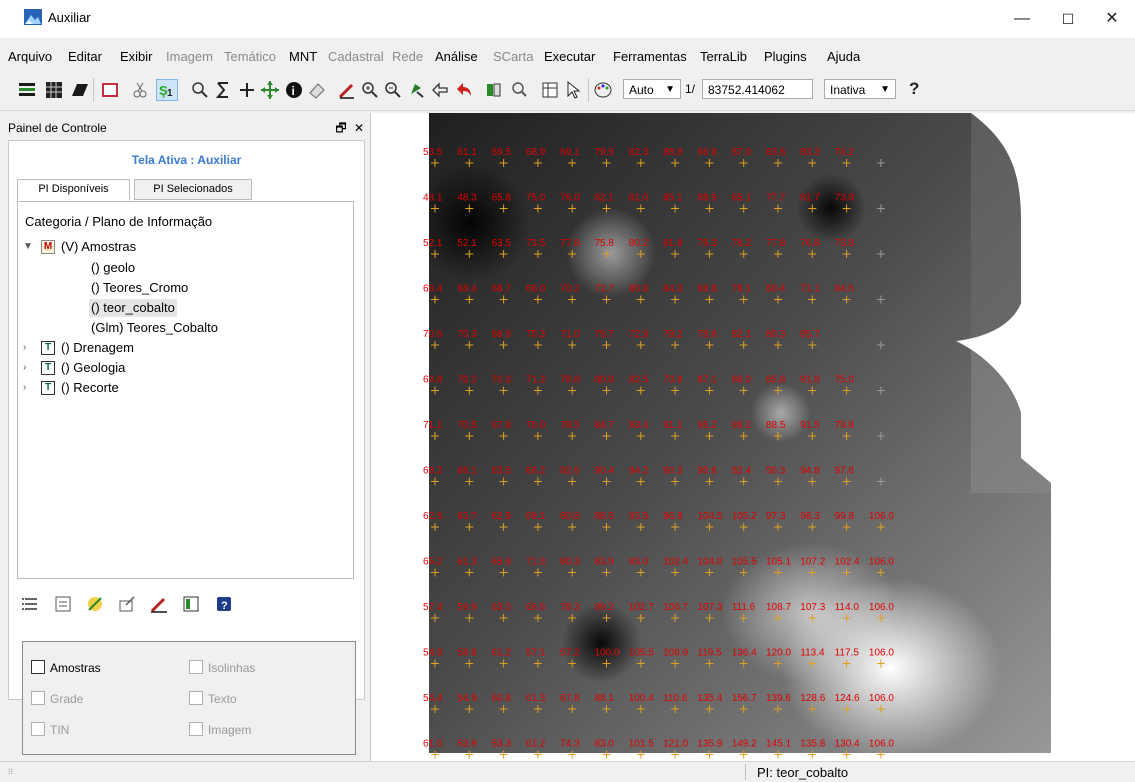 The width and height of the screenshot is (1135, 782). I want to click on scale-input: 83752.414062, so click(757, 89).